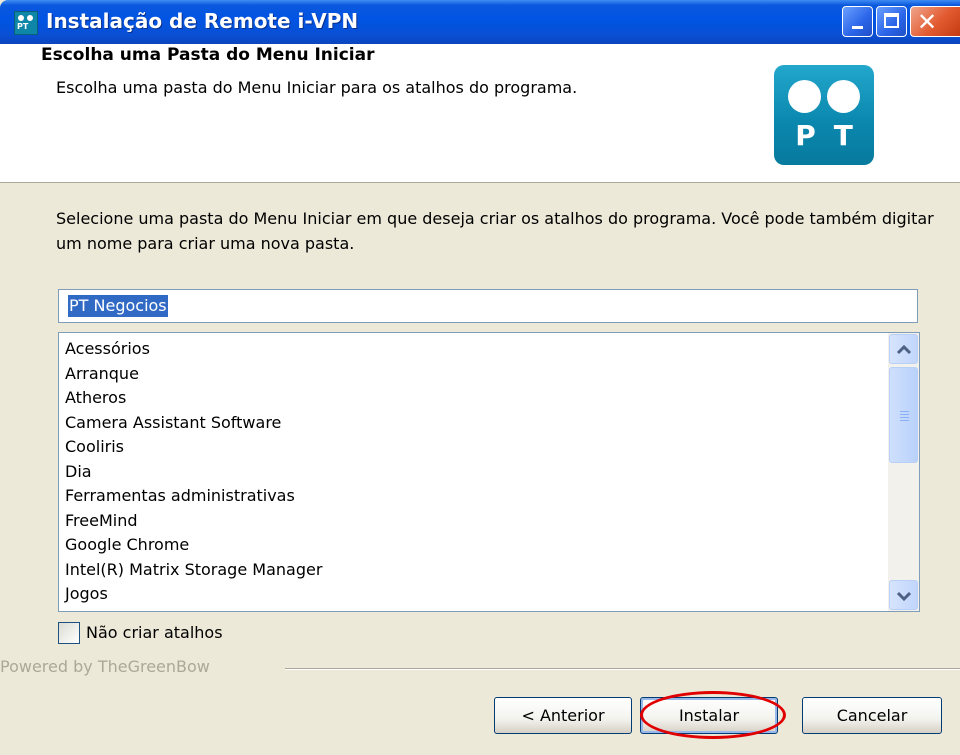 The width and height of the screenshot is (960, 755). I want to click on list-scrollbar, so click(903, 472).